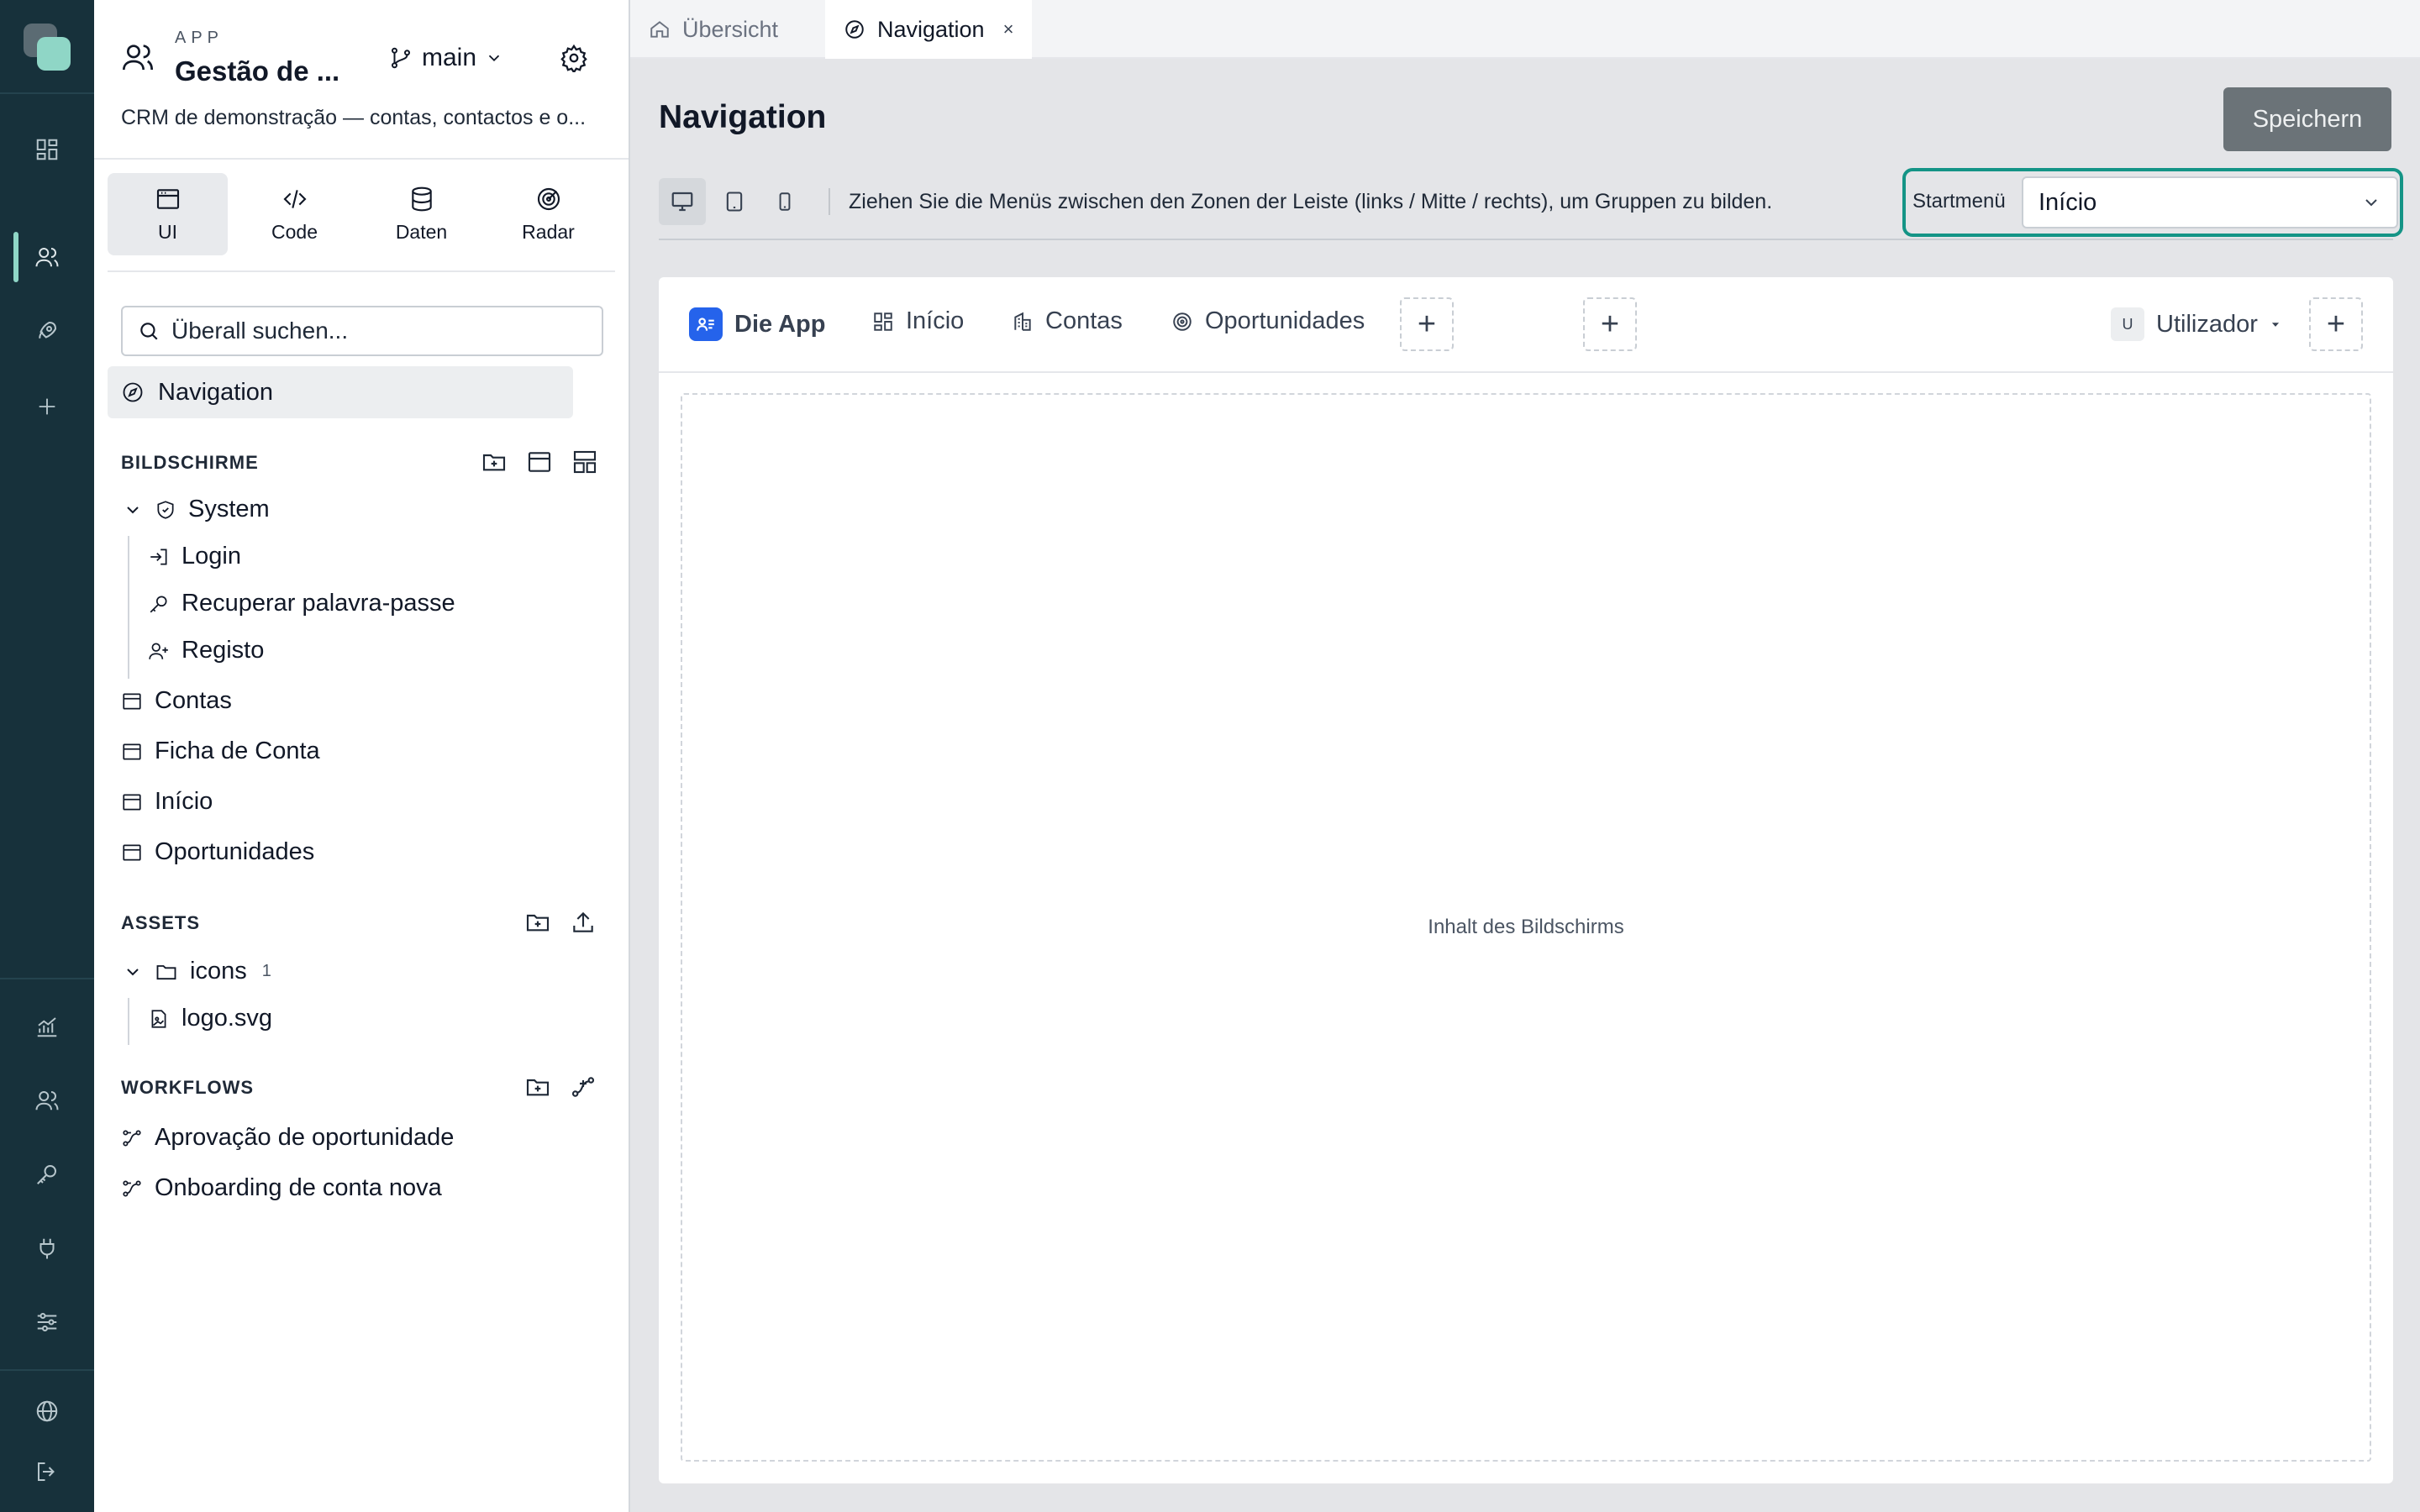  Describe the element at coordinates (47, 1100) in the screenshot. I see `team-icon` at that location.